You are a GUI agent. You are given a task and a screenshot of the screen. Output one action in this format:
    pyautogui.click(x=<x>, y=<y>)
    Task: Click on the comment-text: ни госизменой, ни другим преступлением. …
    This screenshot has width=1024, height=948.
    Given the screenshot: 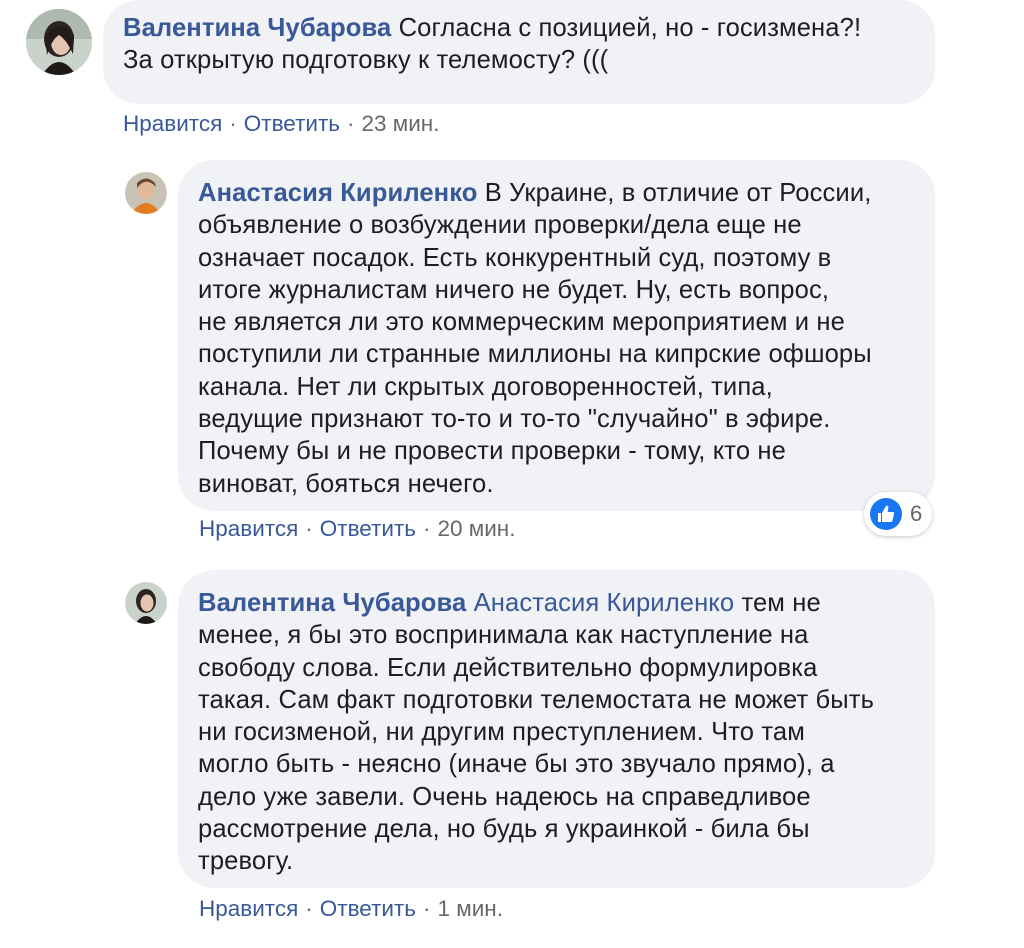 What is the action you would take?
    pyautogui.click(x=501, y=732)
    